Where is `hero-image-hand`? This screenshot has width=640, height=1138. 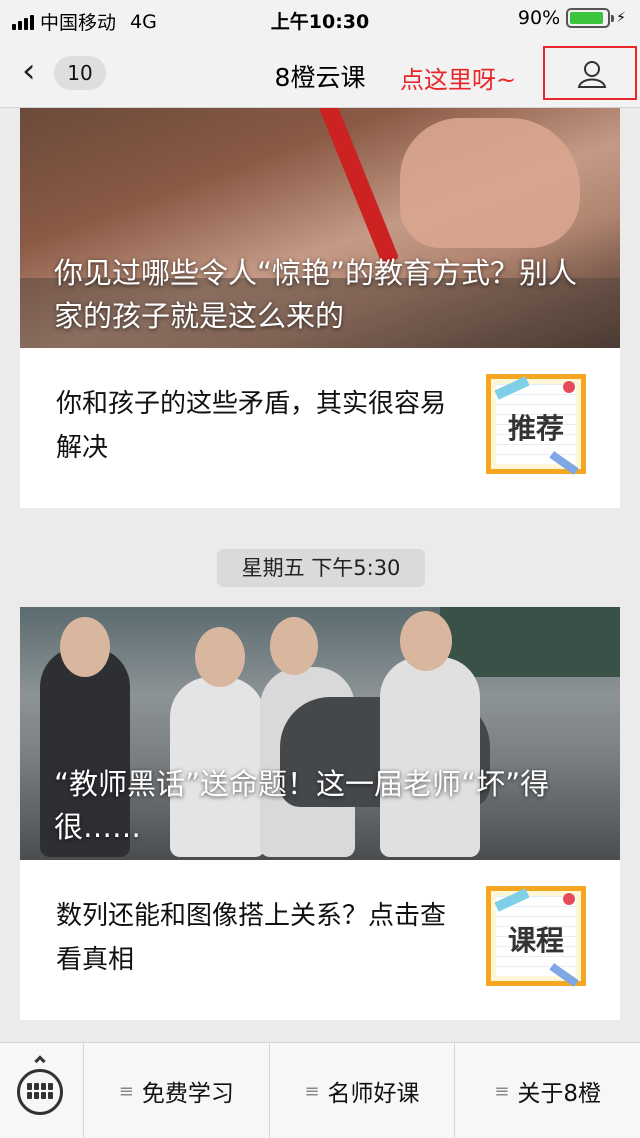 hero-image-hand is located at coordinates (490, 183).